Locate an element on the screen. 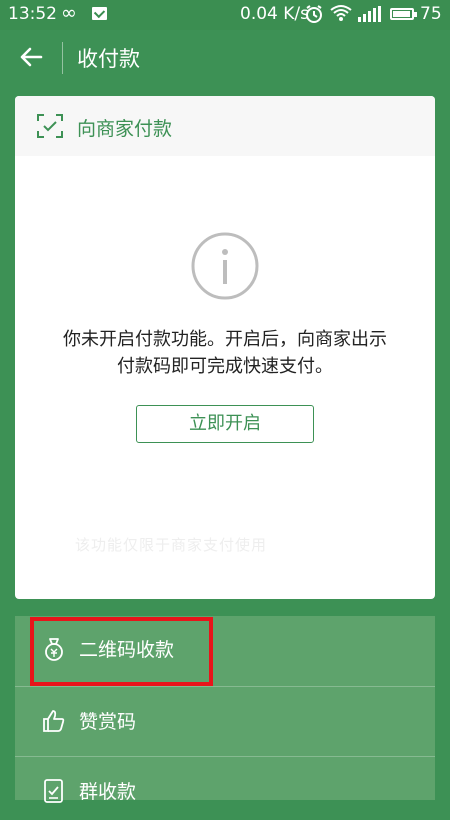 The width and height of the screenshot is (450, 820). battery-level: 75 is located at coordinates (431, 14).